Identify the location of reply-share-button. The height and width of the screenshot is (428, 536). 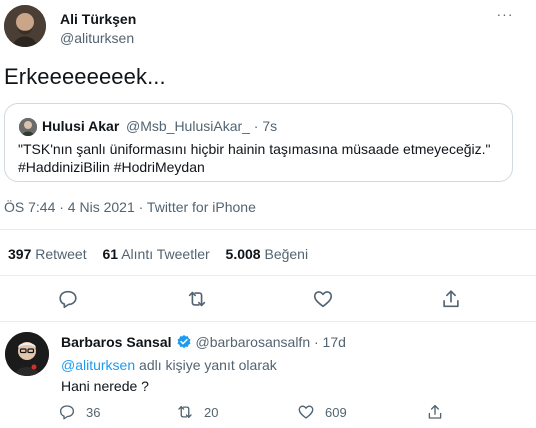
(440, 412).